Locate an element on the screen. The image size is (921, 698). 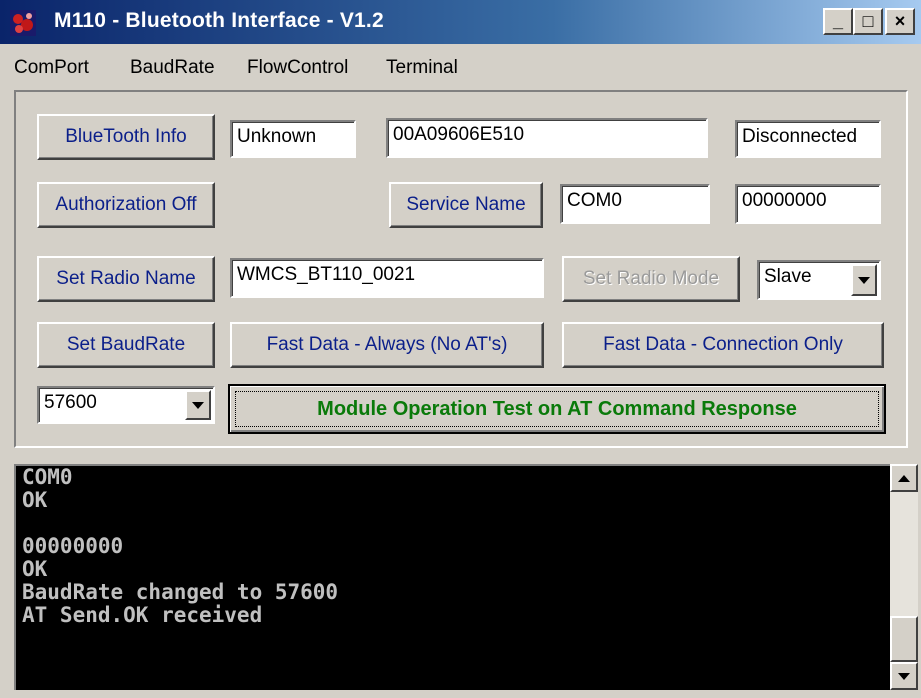
minimize-button: _ is located at coordinates (838, 21).